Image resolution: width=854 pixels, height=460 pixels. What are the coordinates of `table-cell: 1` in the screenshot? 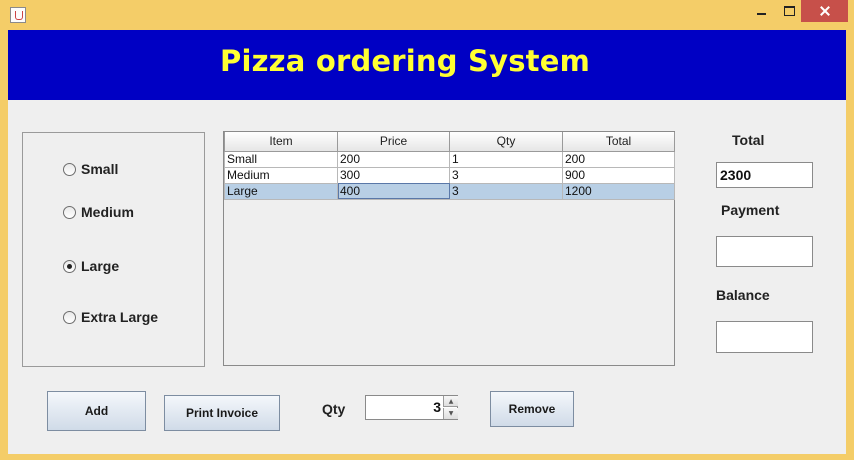 It's located at (506, 159).